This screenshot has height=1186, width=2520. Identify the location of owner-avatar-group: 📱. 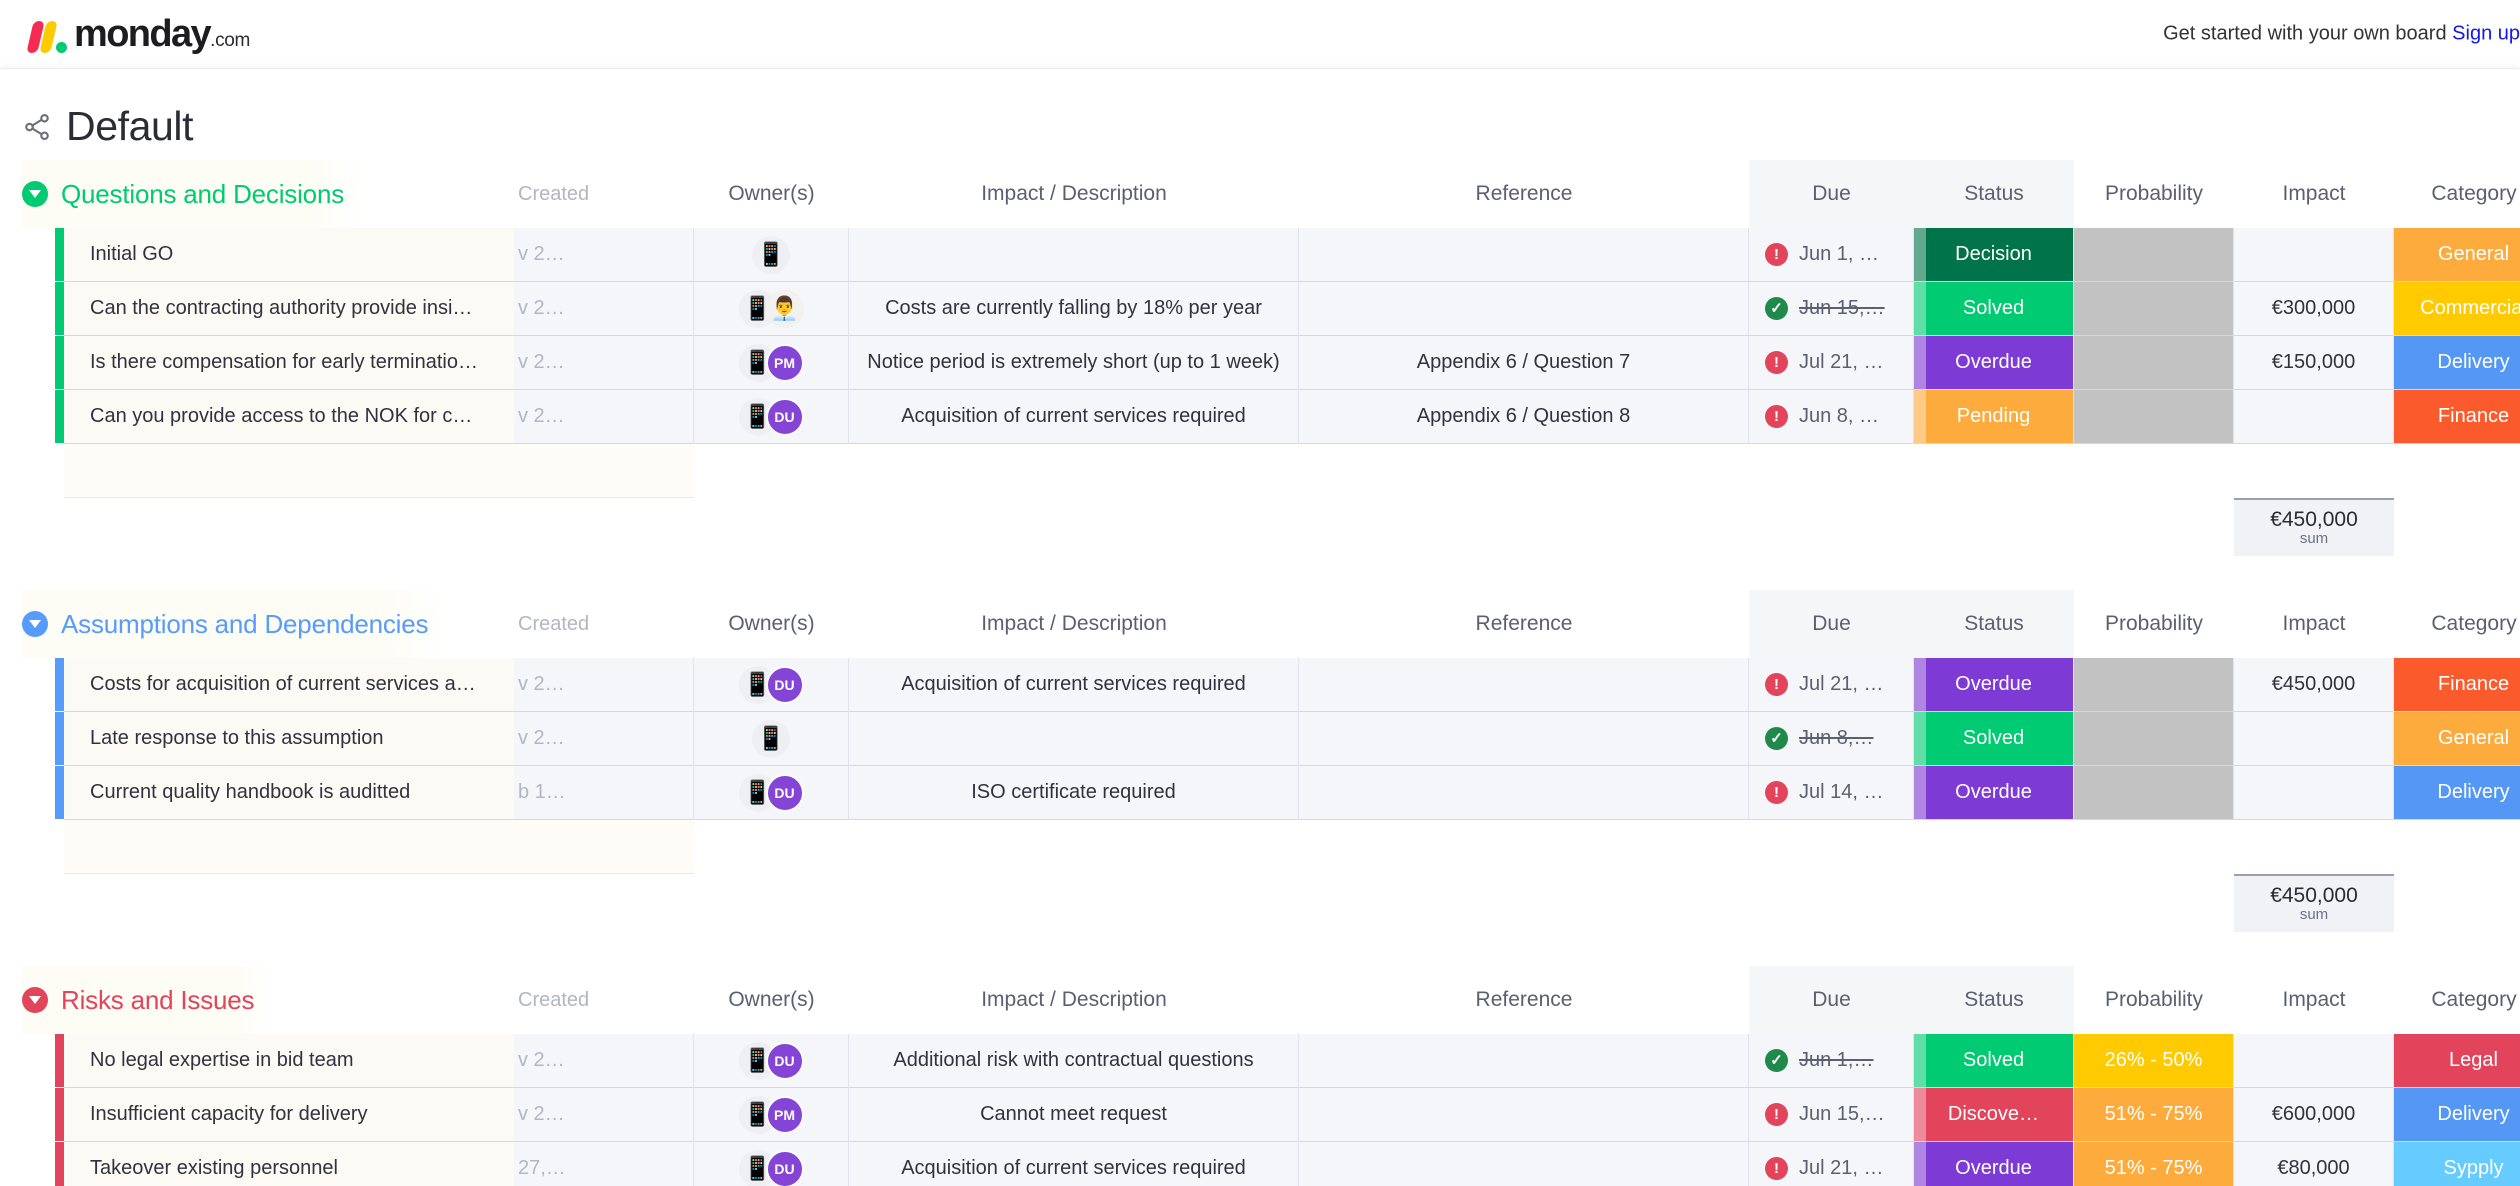
(771, 738).